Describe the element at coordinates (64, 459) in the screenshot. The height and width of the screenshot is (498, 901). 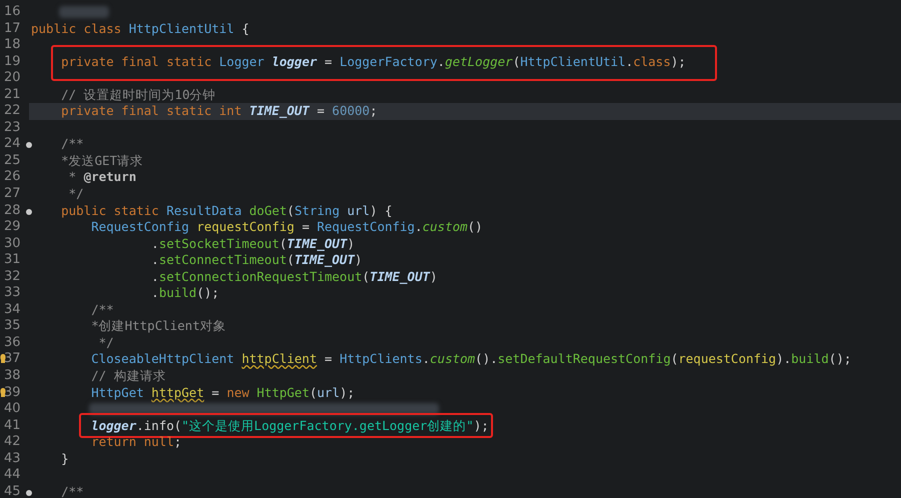
I see `code-line: }` at that location.